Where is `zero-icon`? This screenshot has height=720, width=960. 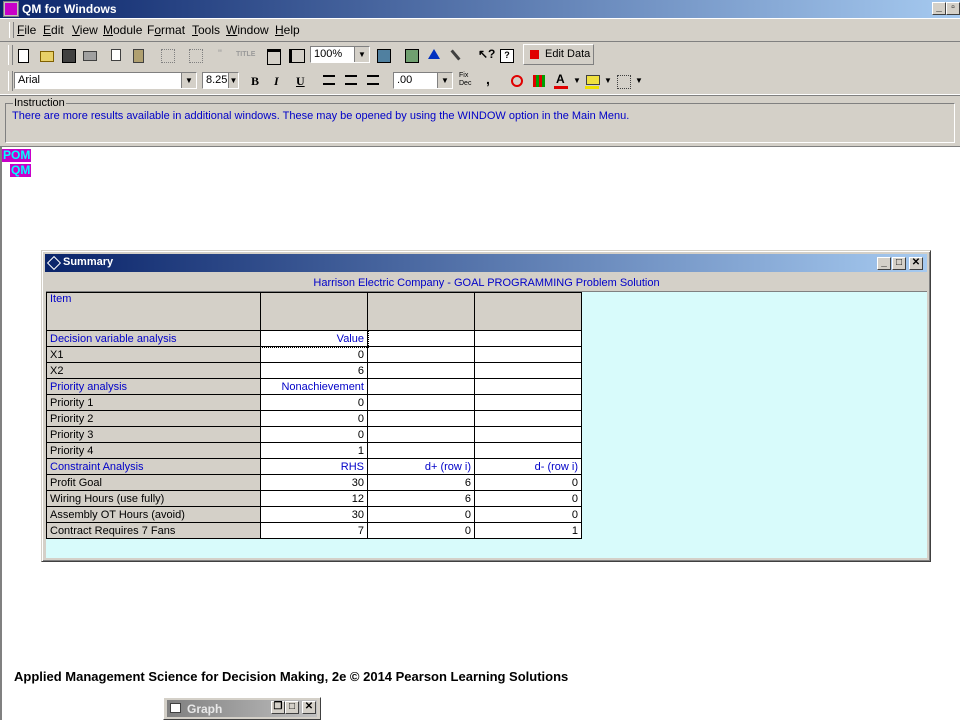
zero-icon is located at coordinates (517, 81).